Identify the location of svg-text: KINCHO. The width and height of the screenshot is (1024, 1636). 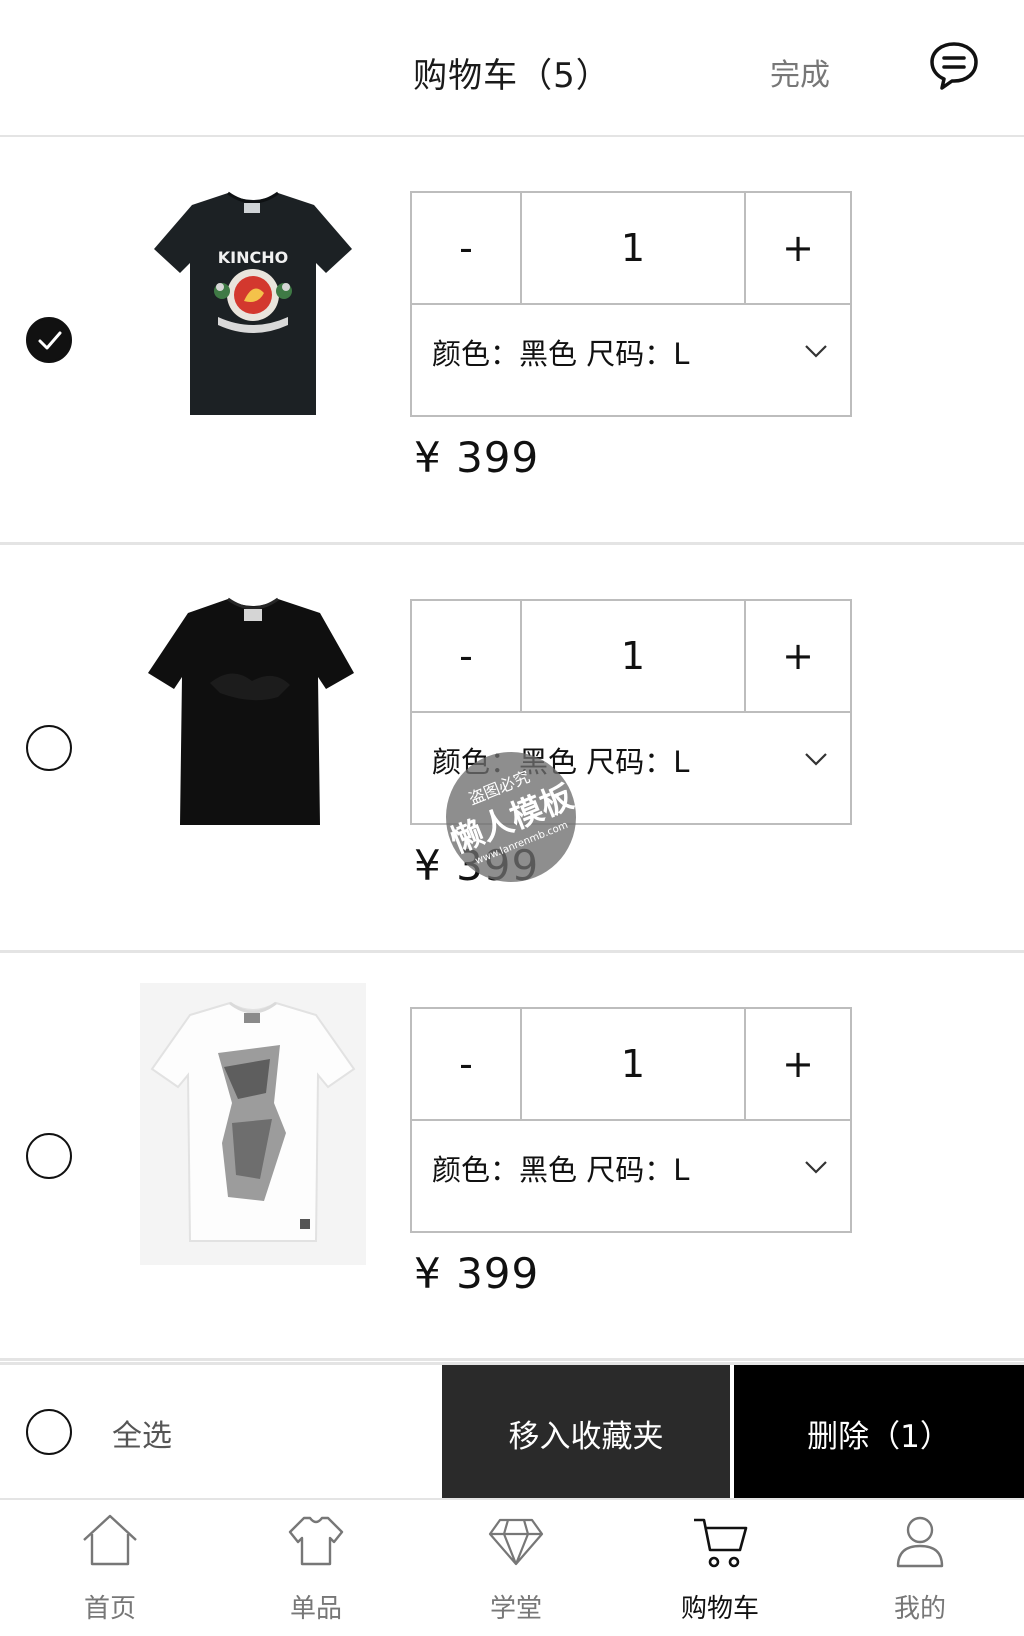
(253, 257).